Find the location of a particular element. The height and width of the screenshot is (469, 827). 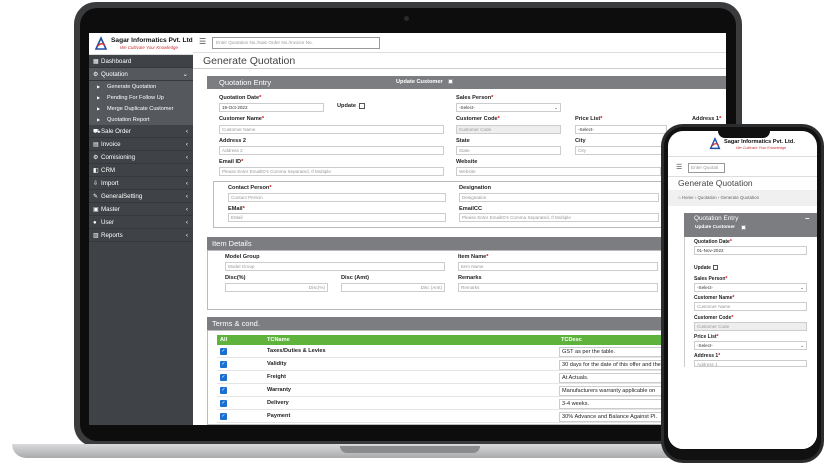

sidebar-item-quotation: ⚙ Quotation ⌄ is located at coordinates (141, 74).